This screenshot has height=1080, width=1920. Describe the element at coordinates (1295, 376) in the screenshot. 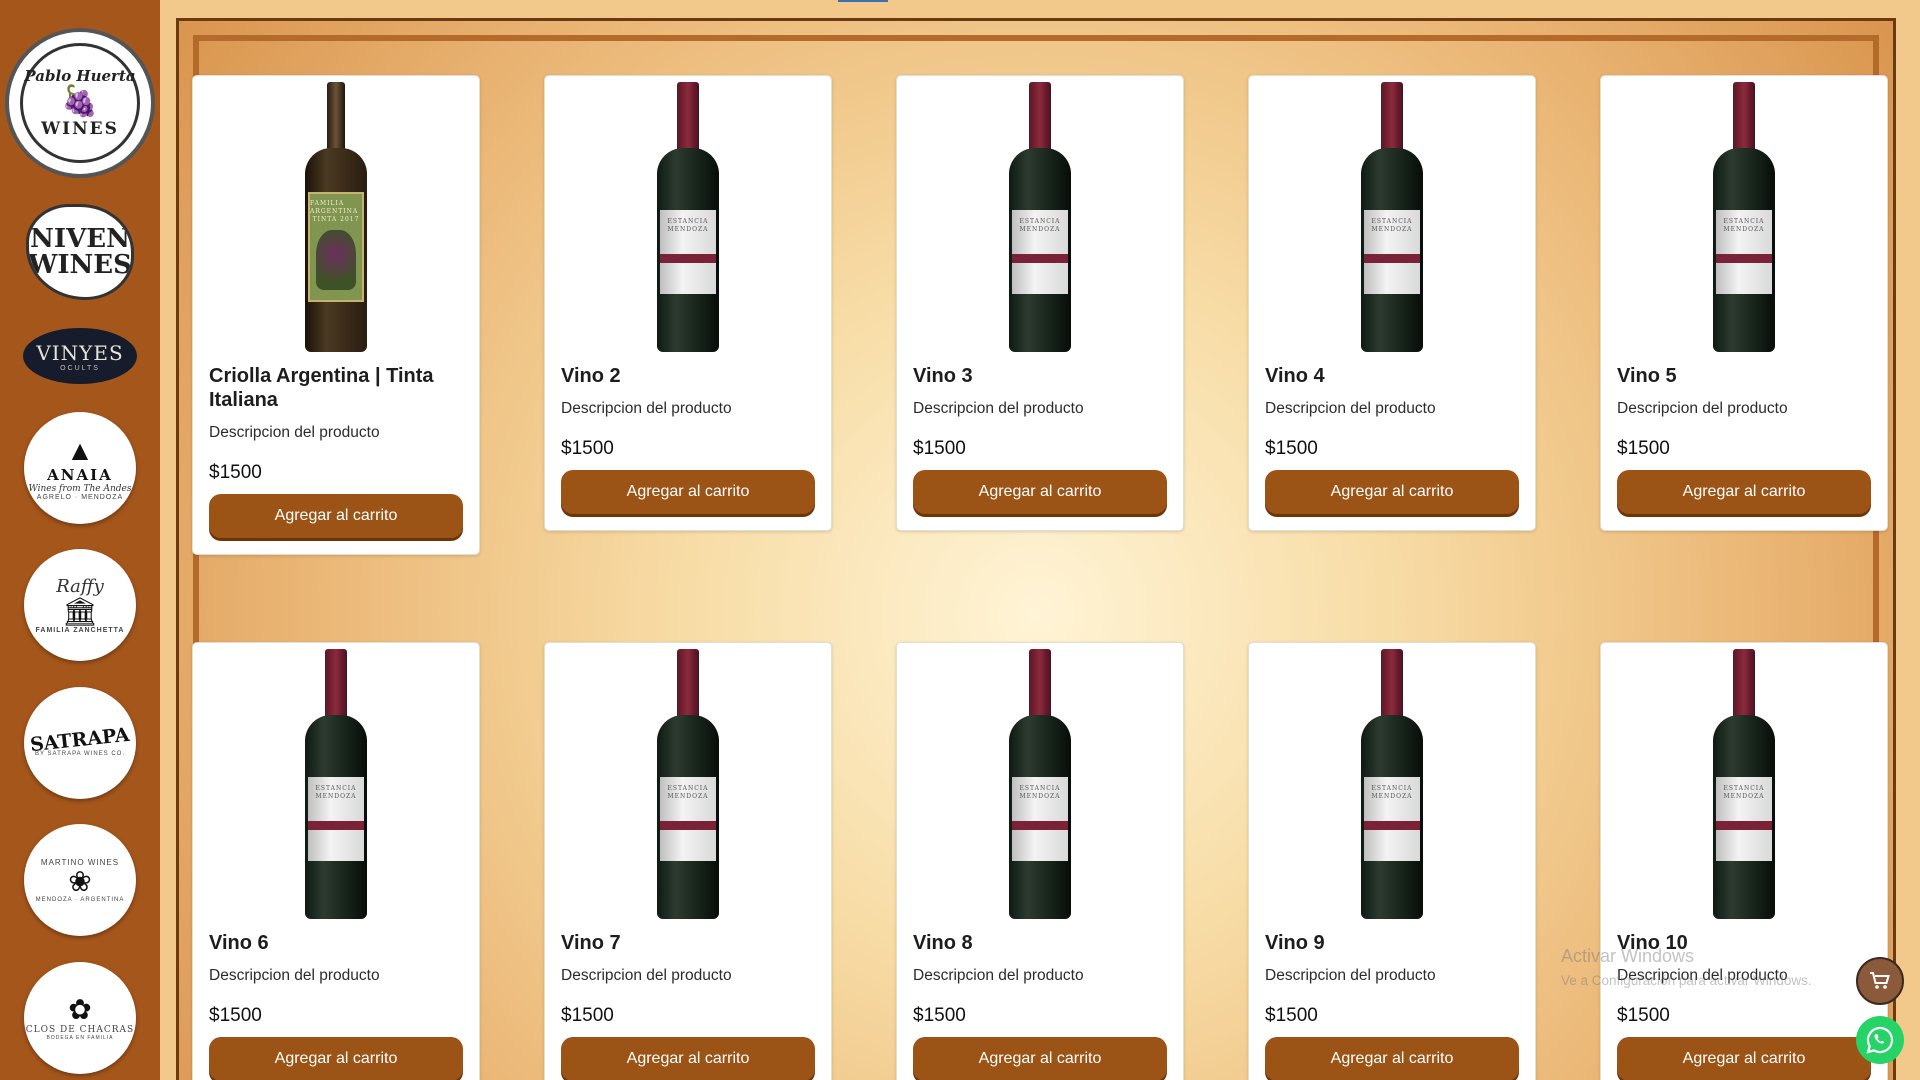

I see `product-title: Vino 4` at that location.